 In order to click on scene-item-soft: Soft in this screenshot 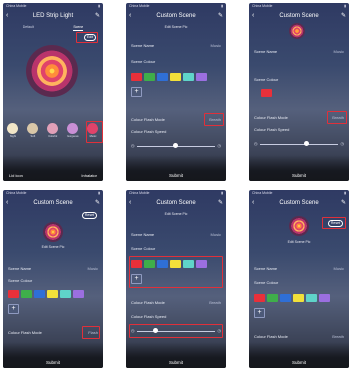, I will do `click(33, 130)`.